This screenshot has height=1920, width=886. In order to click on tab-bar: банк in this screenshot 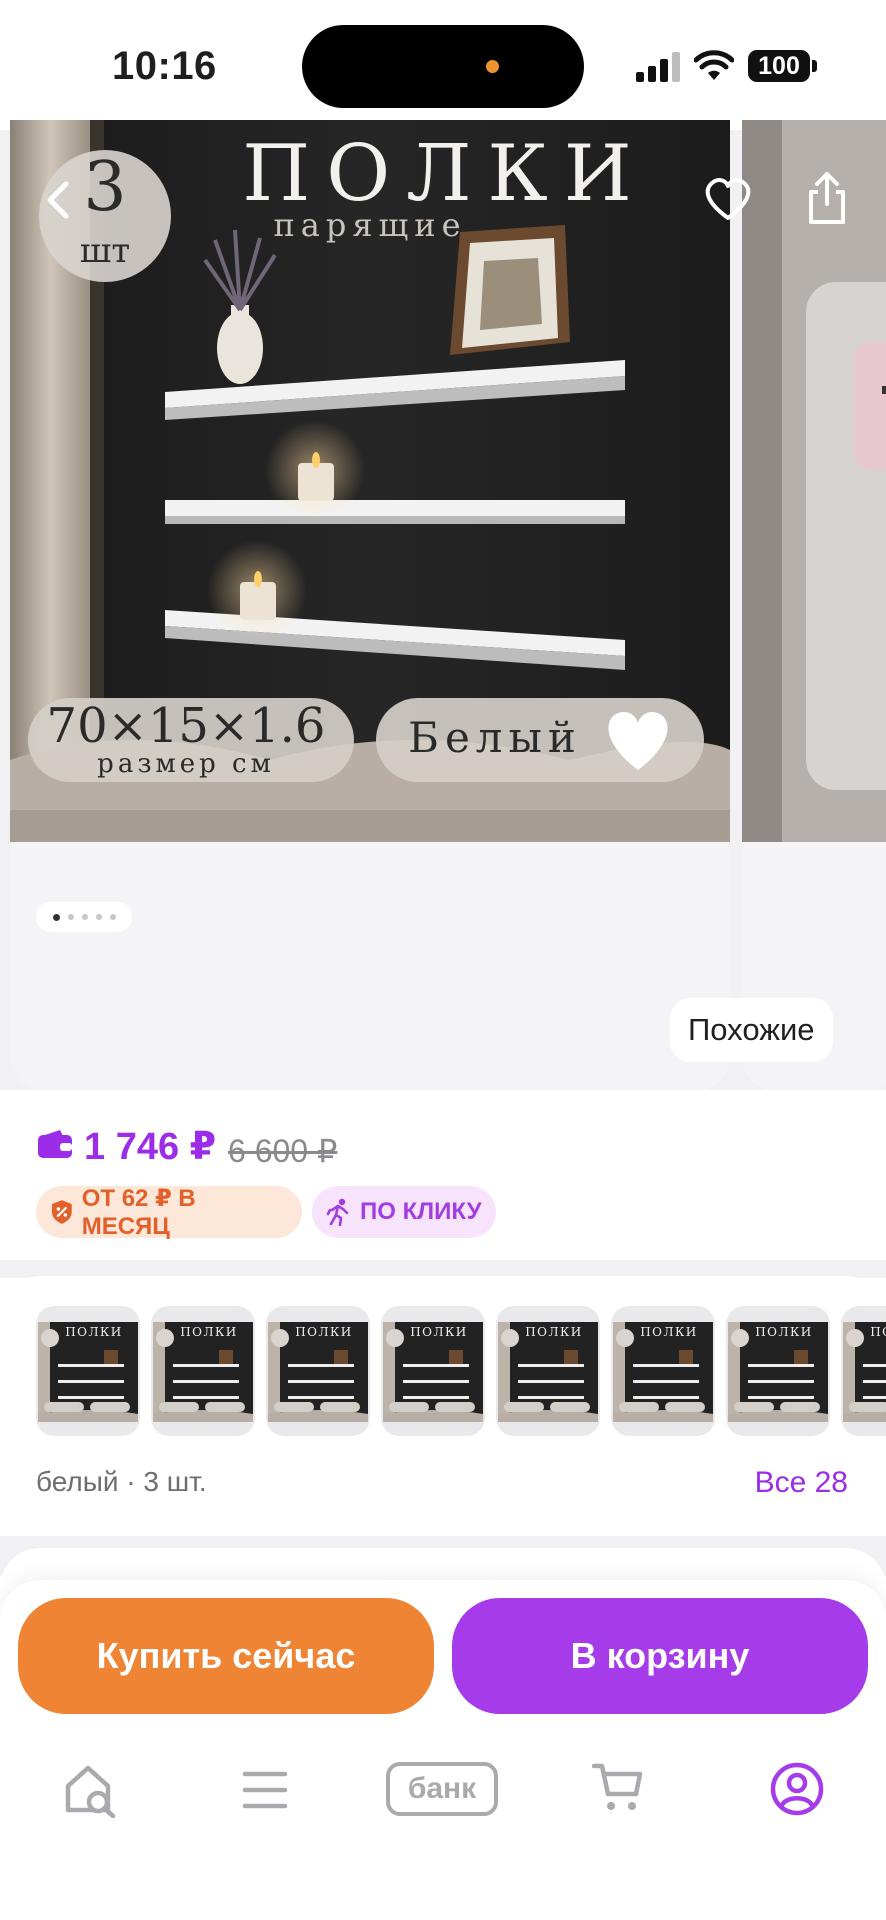, I will do `click(443, 1790)`.